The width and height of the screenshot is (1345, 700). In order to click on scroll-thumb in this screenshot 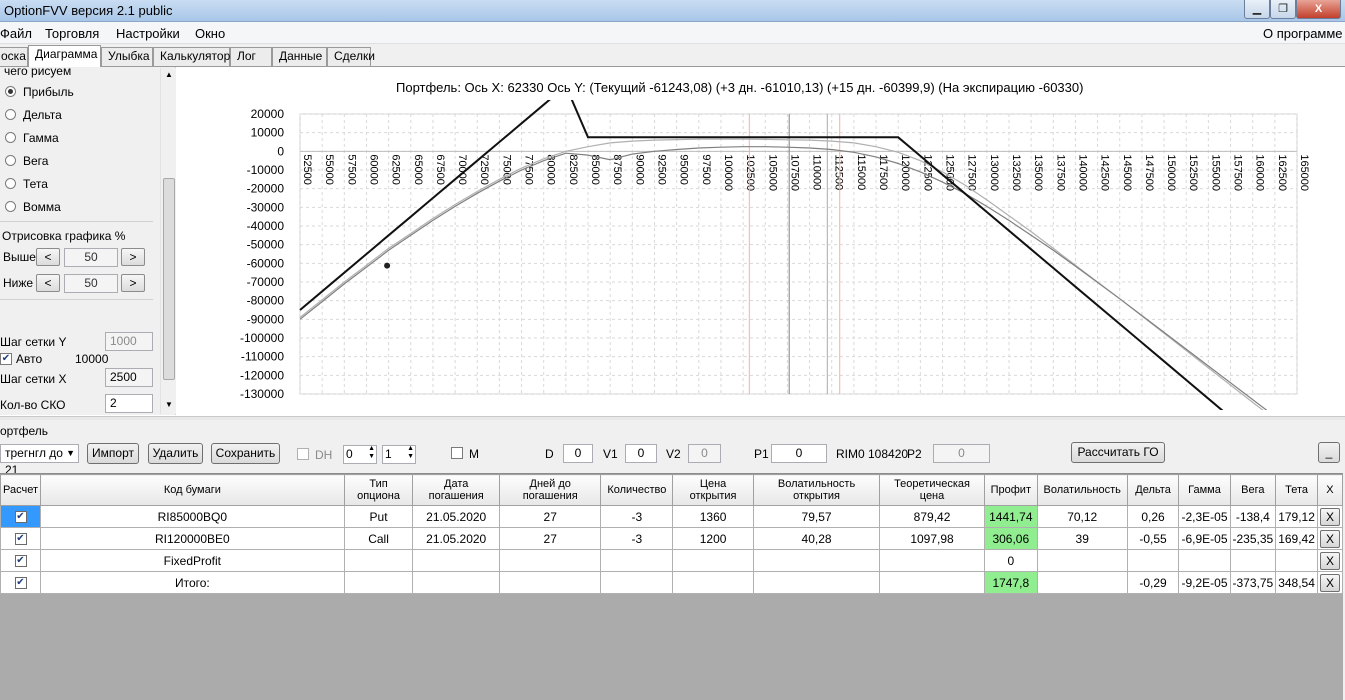, I will do `click(169, 279)`.